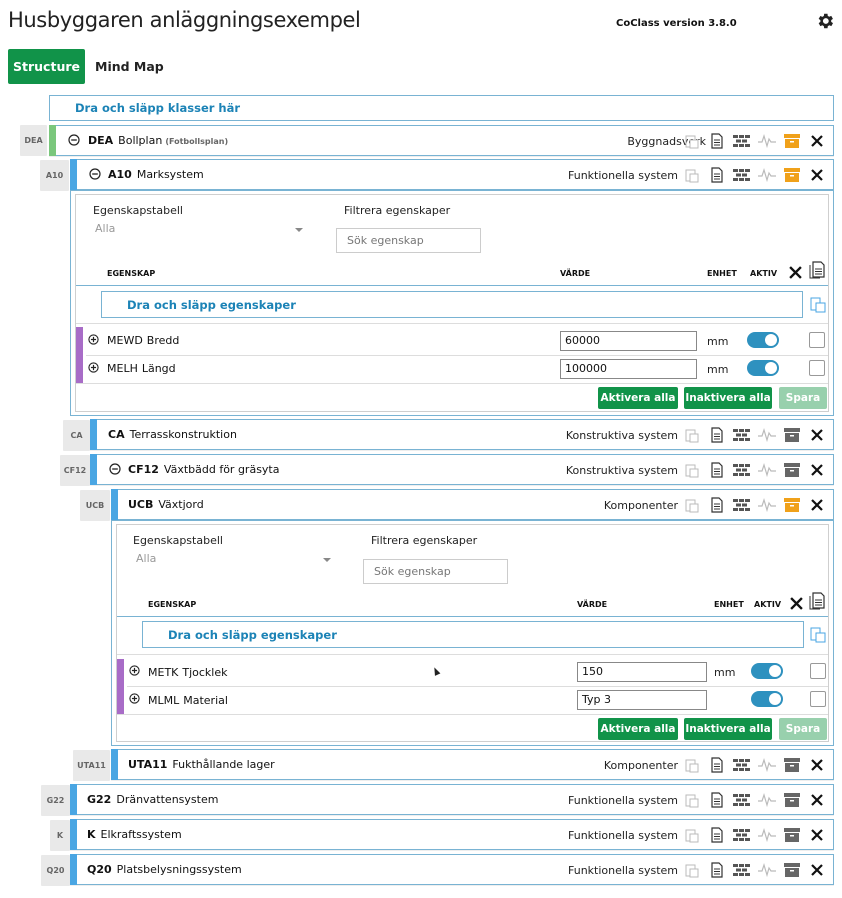 The height and width of the screenshot is (898, 842). Describe the element at coordinates (452, 834) in the screenshot. I see `class-row-k: K Elkraftssystem Funktionella system` at that location.